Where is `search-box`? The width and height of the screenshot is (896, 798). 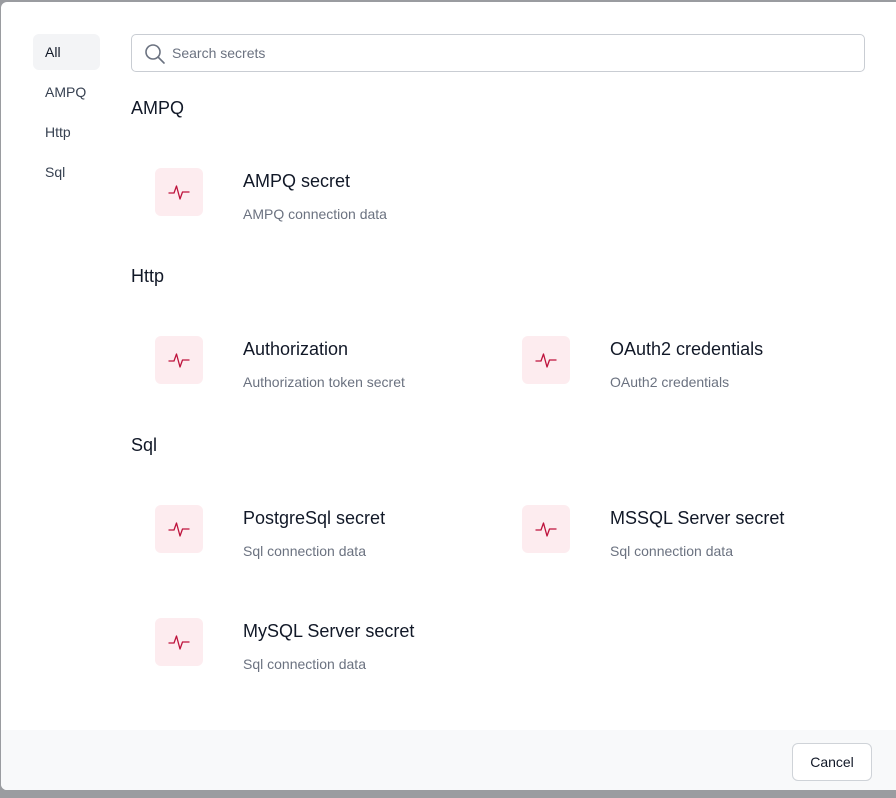 search-box is located at coordinates (498, 53).